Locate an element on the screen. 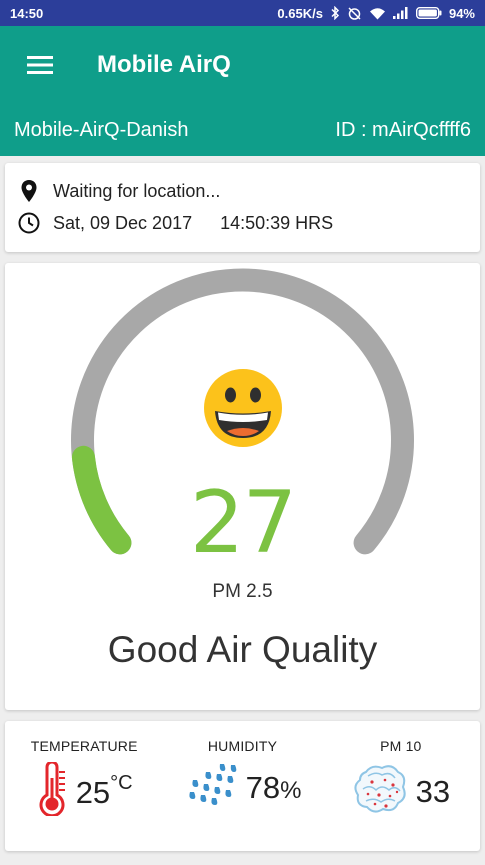  time-text: 14:50:39 HRS is located at coordinates (277, 222).